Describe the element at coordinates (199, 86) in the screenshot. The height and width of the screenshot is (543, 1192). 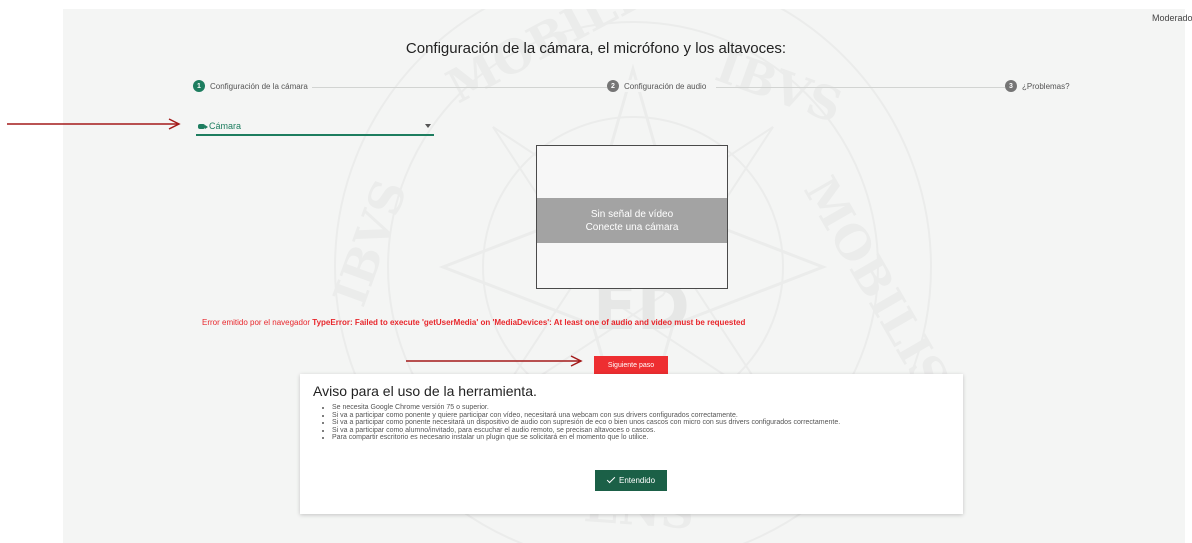
I see `step-number-1: 1` at that location.